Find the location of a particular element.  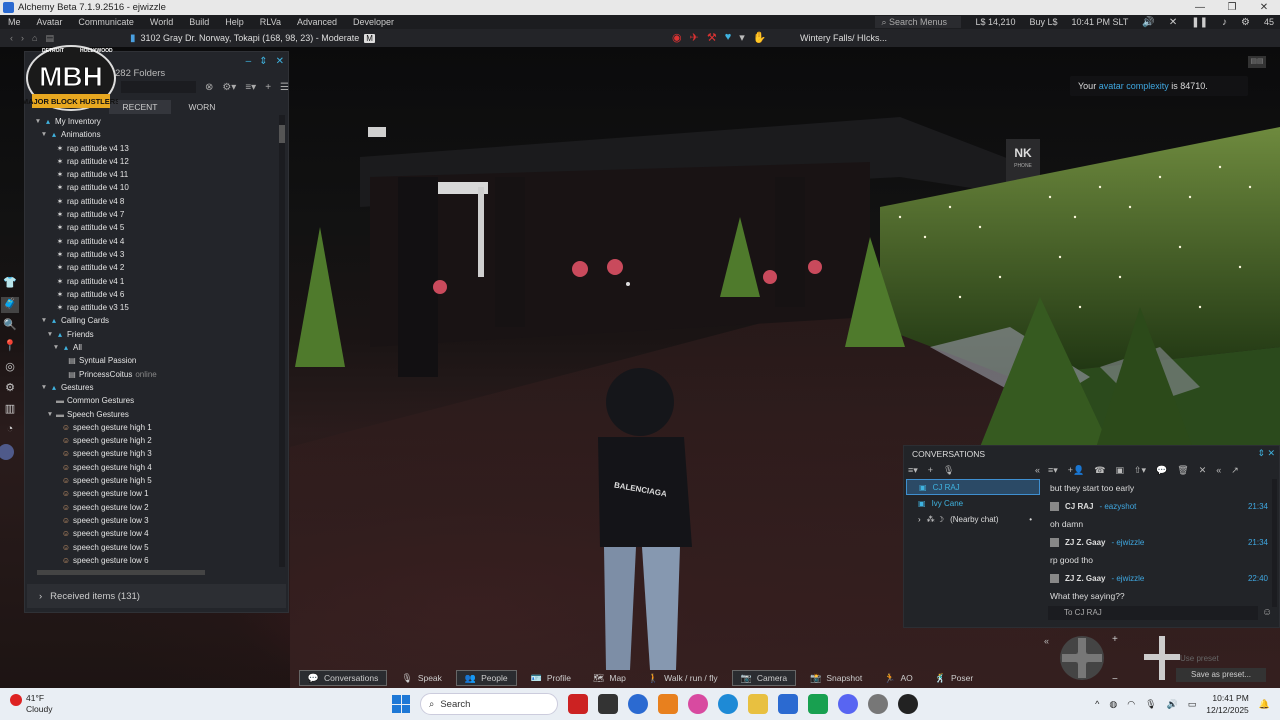

toolbar-profile-button: 🪪 Profile is located at coordinates (551, 678).